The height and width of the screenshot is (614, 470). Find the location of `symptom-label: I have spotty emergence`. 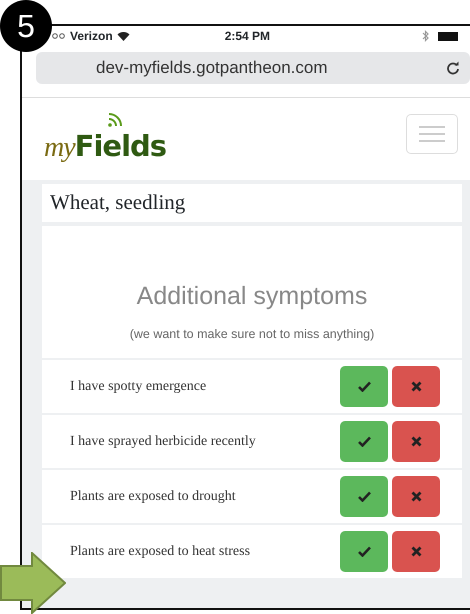

symptom-label: I have spotty emergence is located at coordinates (138, 387).